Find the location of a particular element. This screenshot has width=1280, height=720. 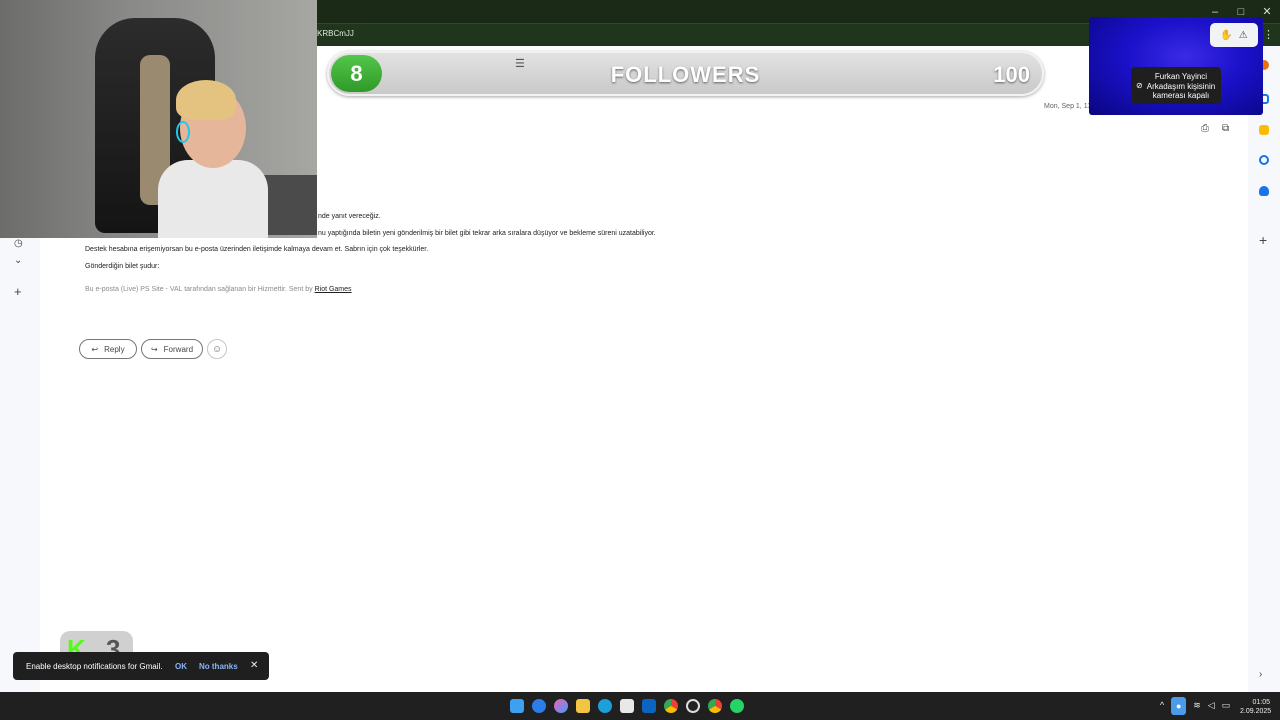

streamer-body is located at coordinates (213, 199).